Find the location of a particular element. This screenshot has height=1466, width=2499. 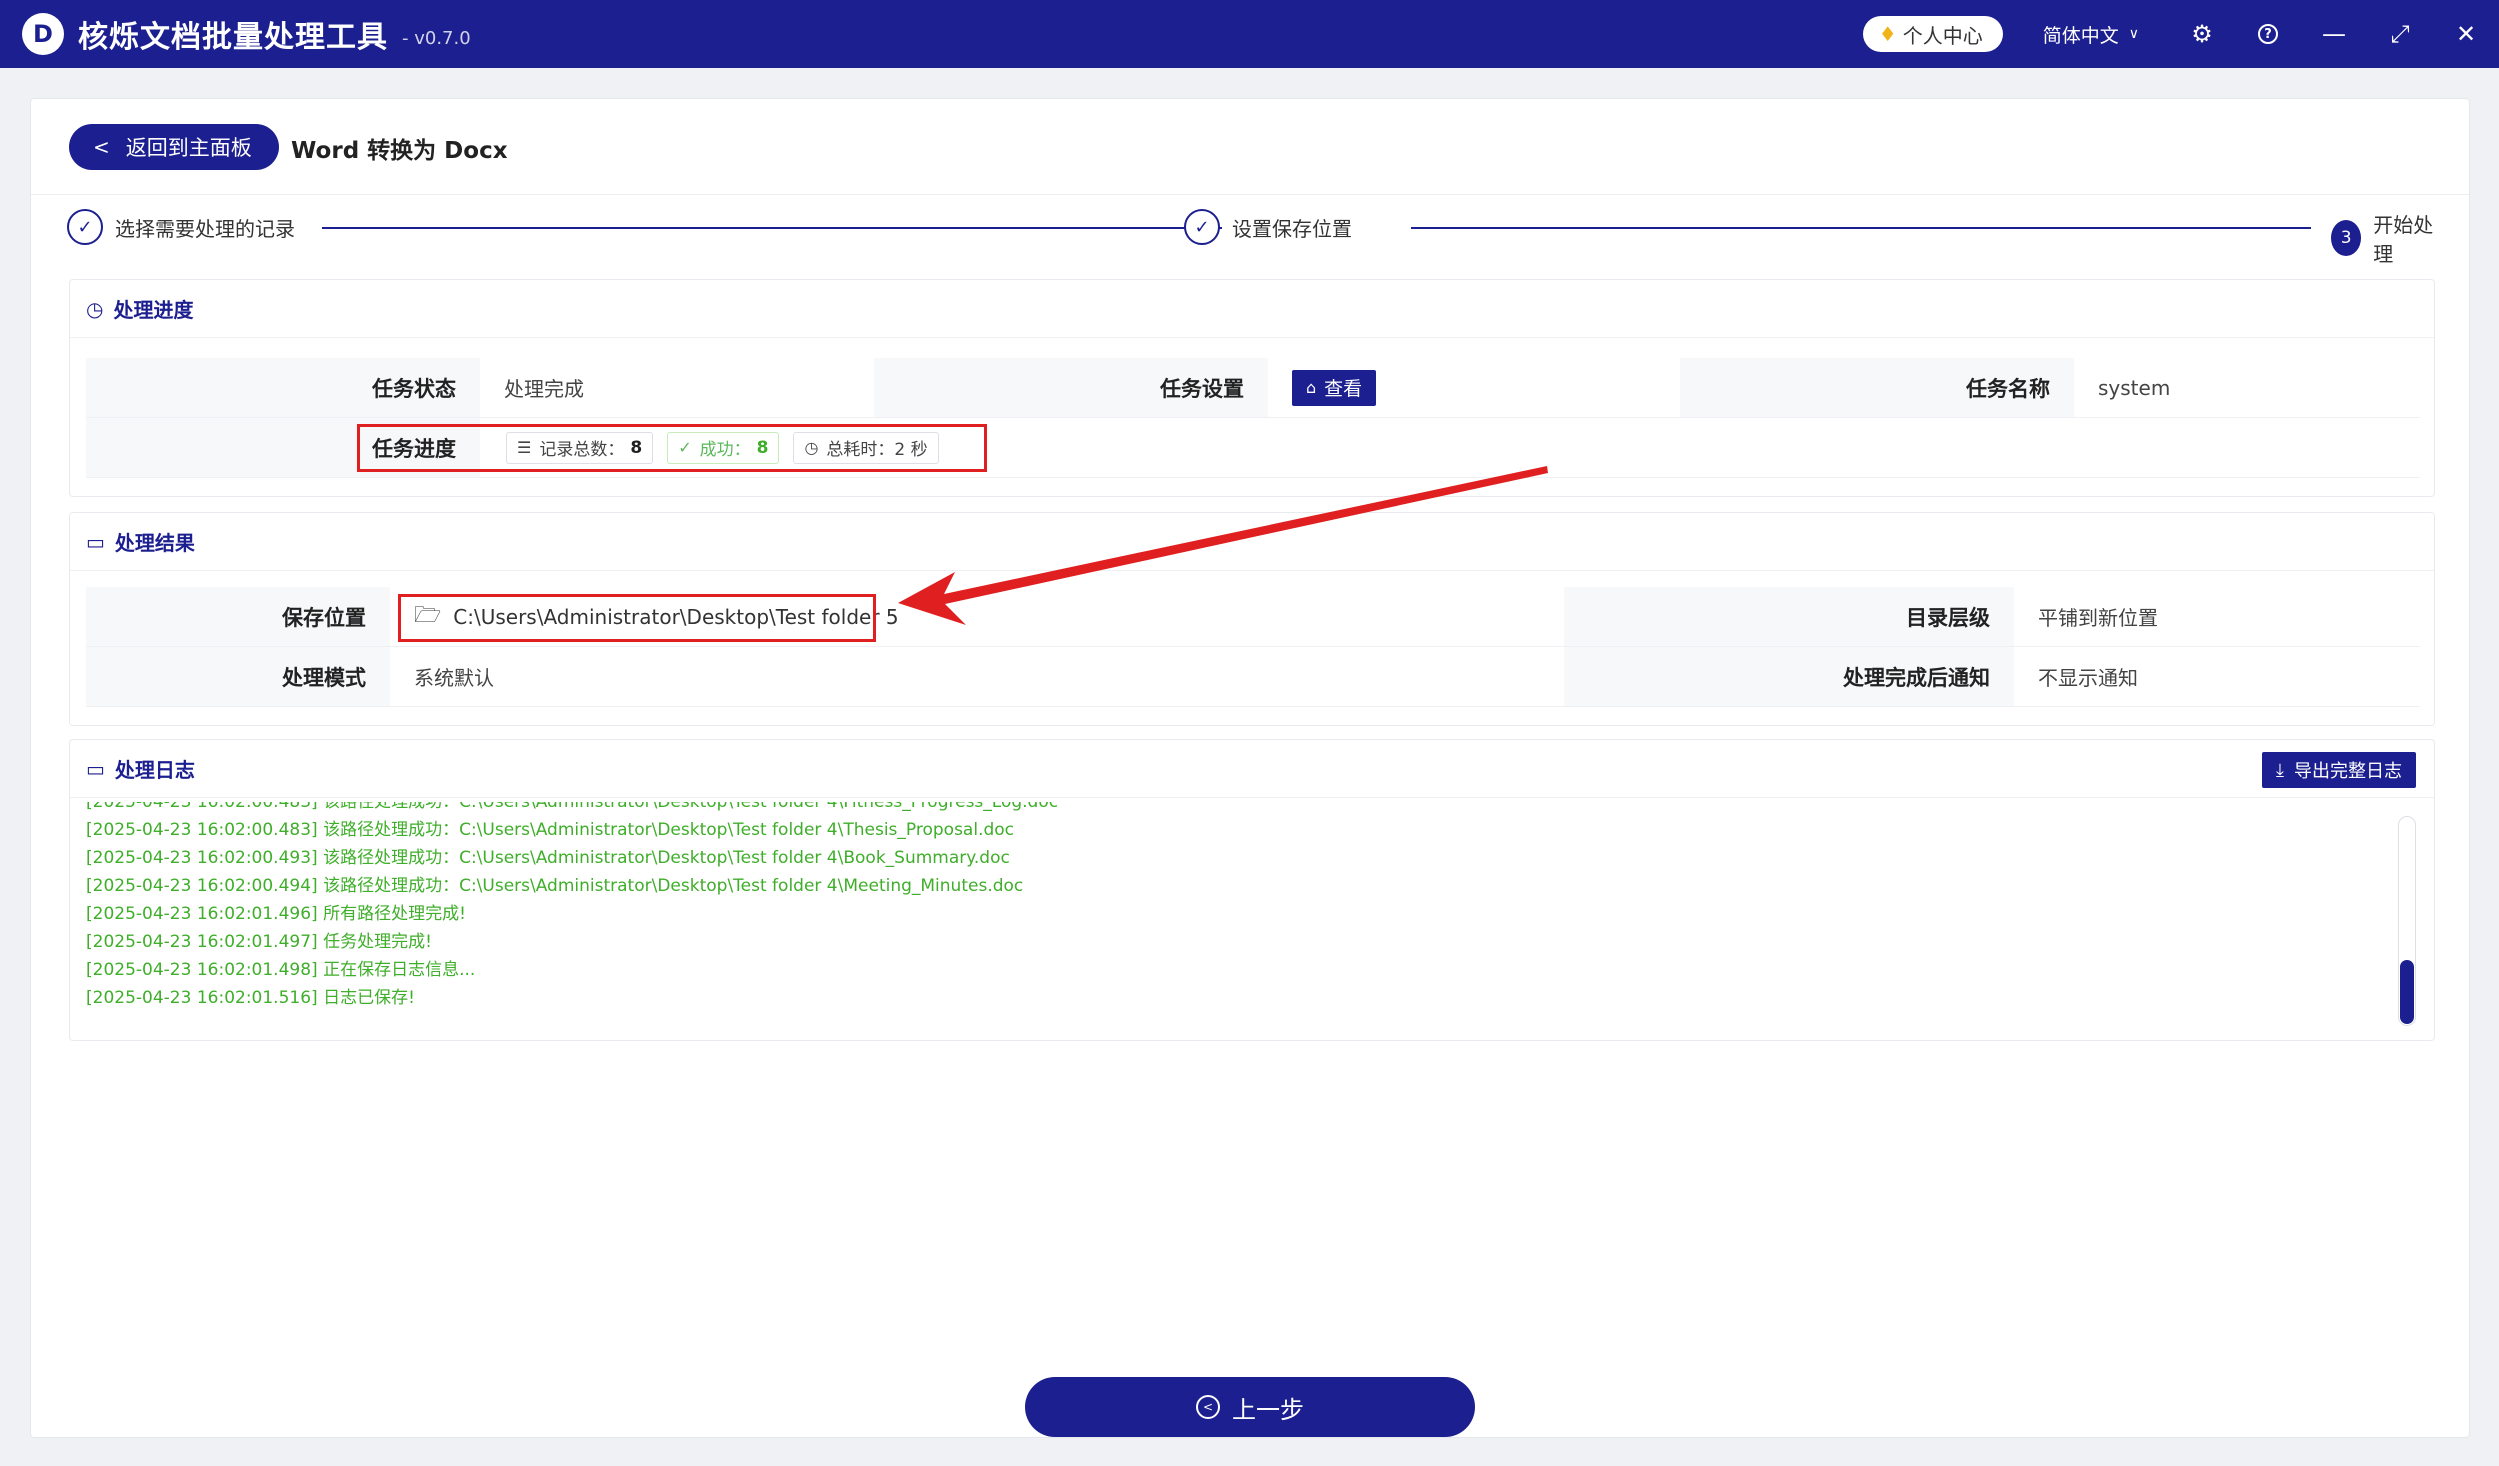

task-settings-value: ⌂ 查看 is located at coordinates (1474, 387).